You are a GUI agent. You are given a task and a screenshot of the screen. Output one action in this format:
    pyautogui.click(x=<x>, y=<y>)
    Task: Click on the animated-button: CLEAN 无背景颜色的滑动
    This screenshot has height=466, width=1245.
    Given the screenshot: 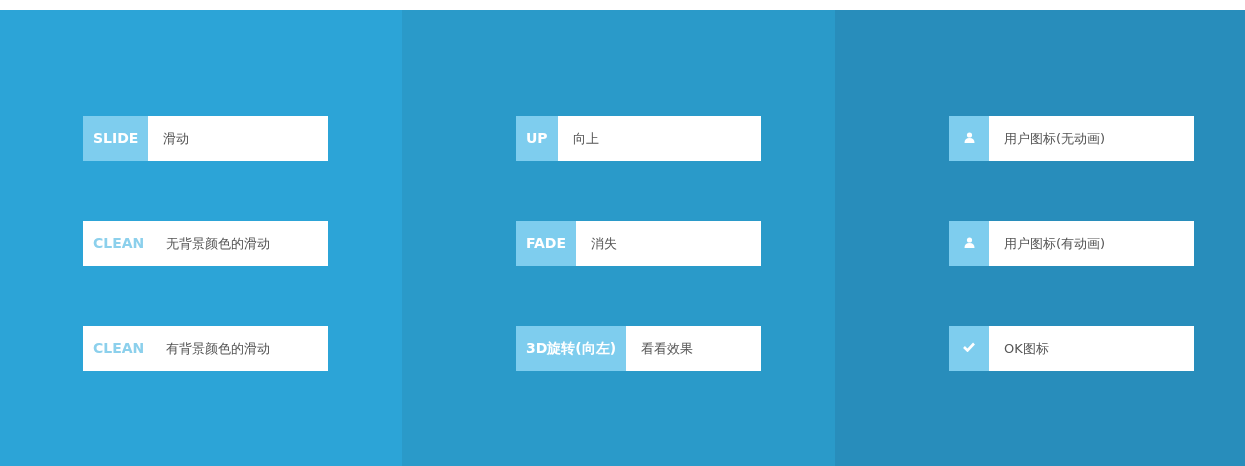 What is the action you would take?
    pyautogui.click(x=205, y=243)
    